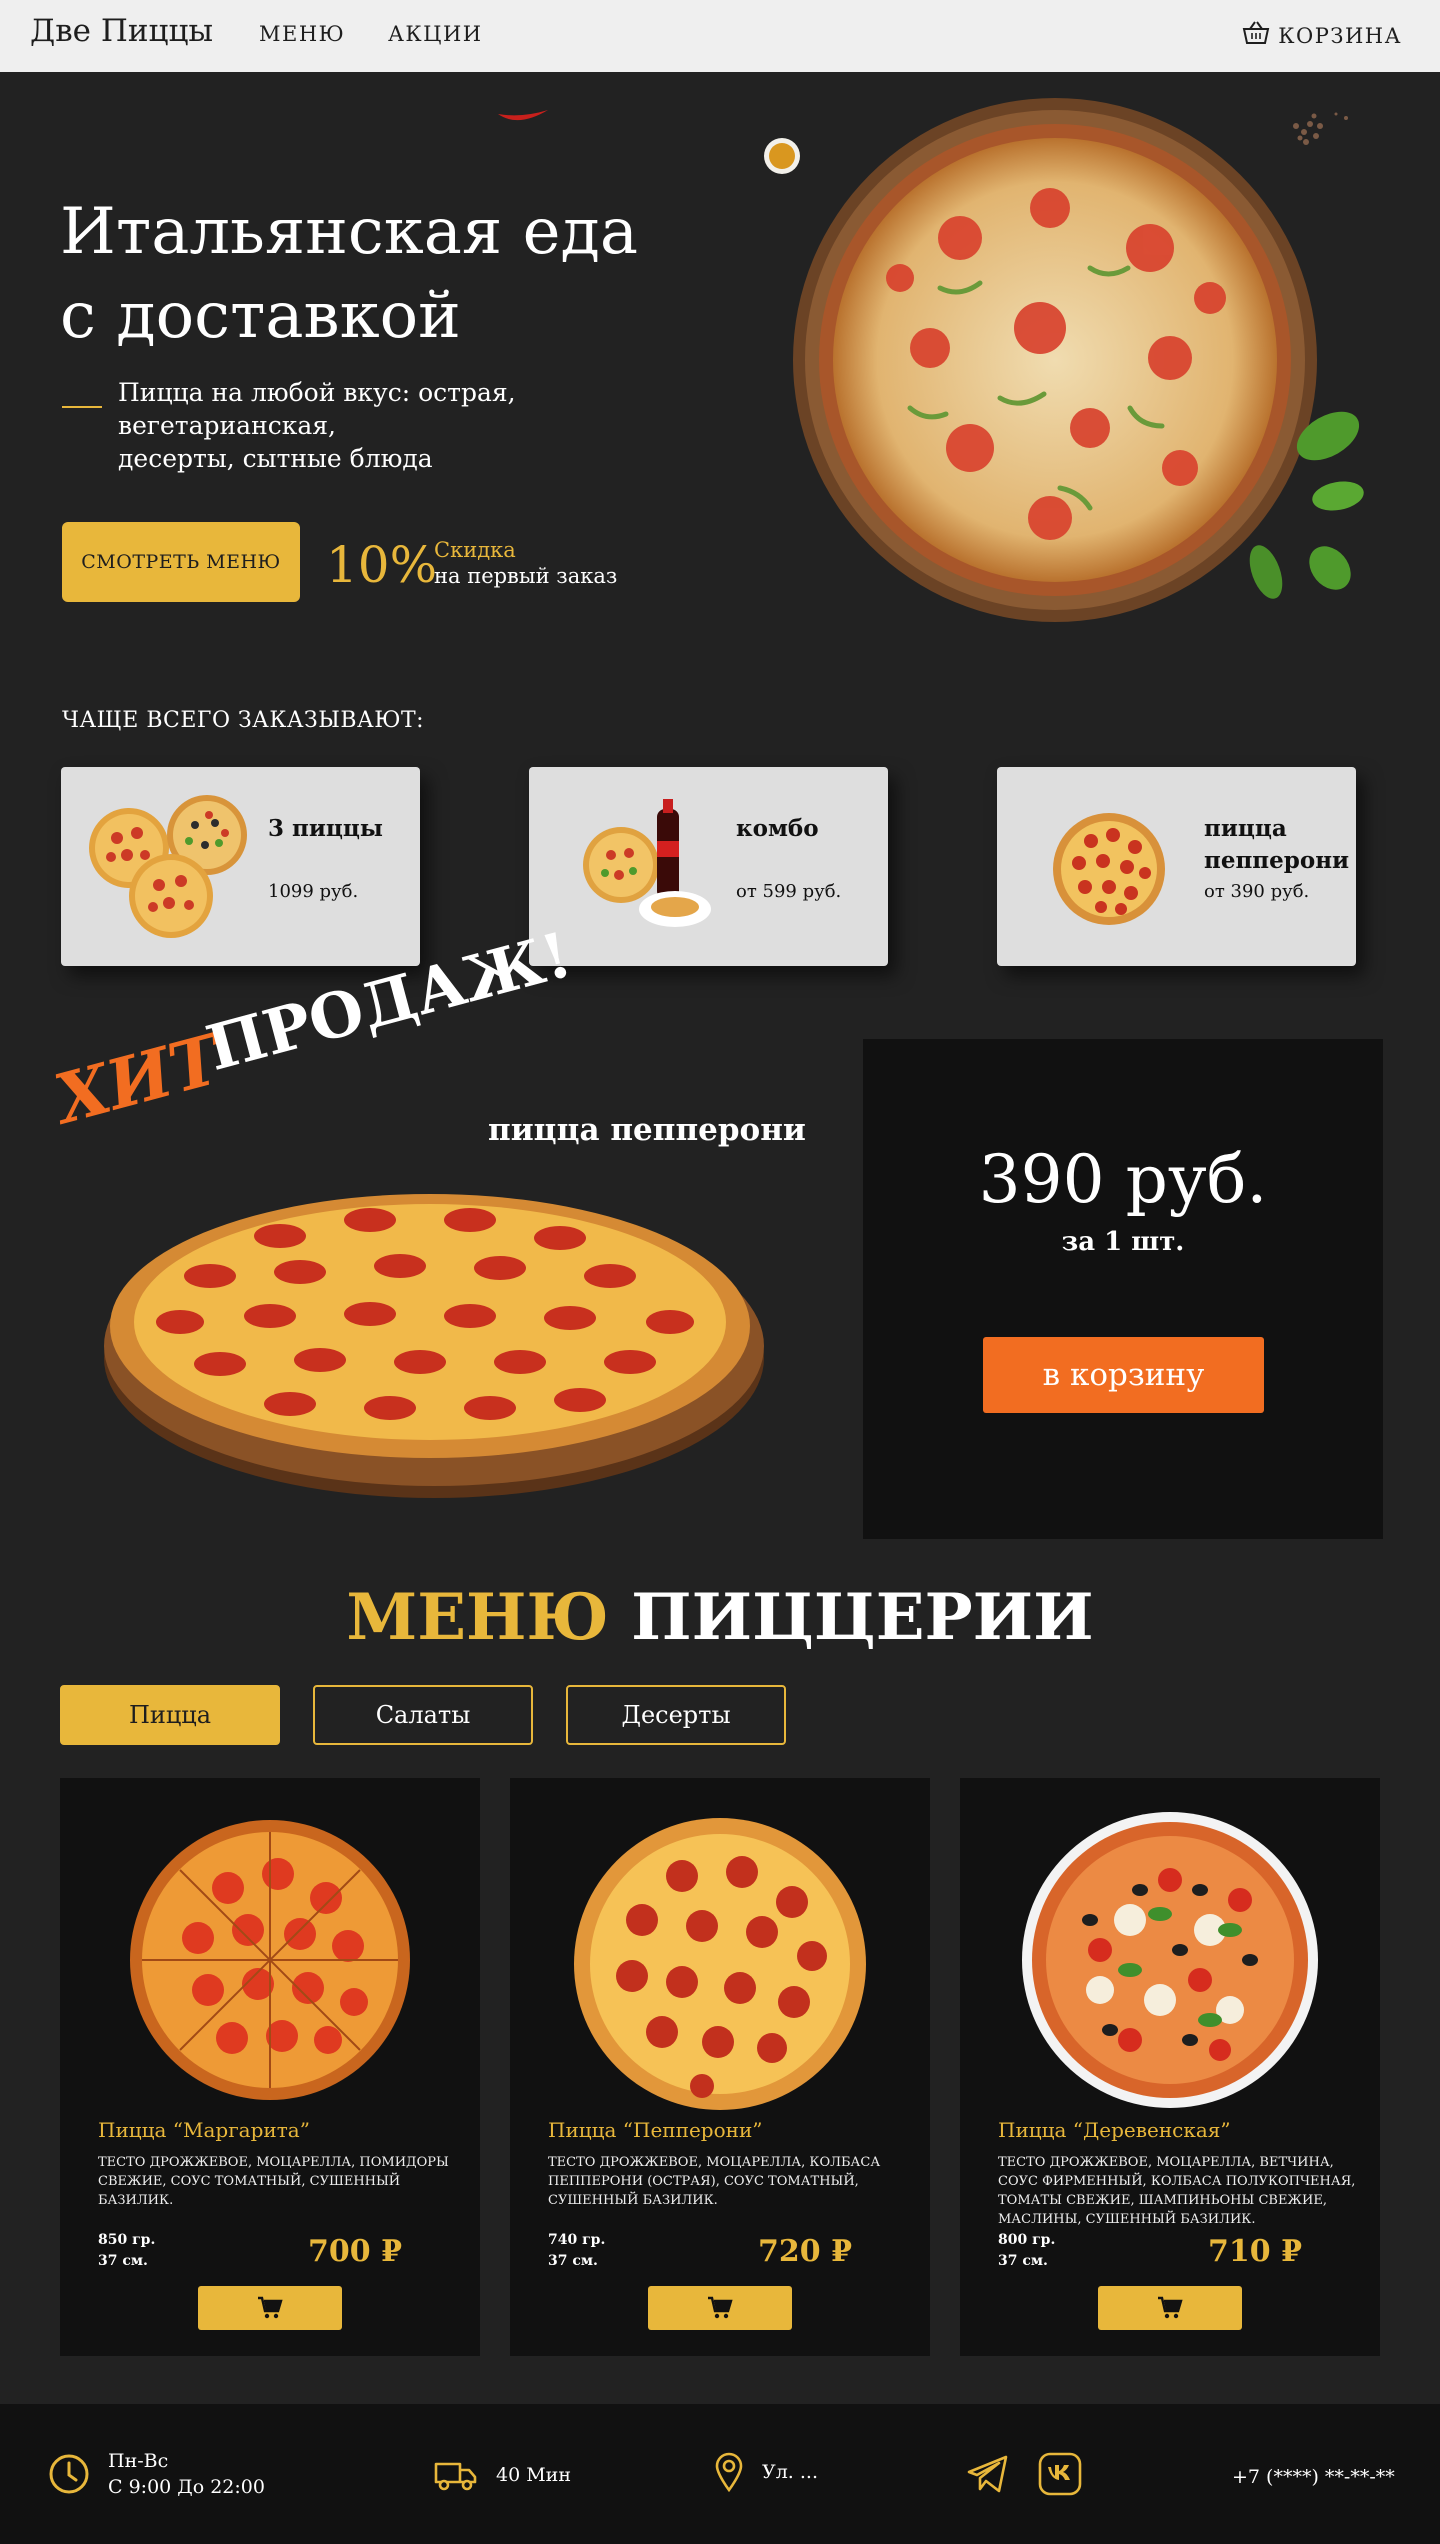  I want to click on tab-desserts: Десерты, so click(676, 1715).